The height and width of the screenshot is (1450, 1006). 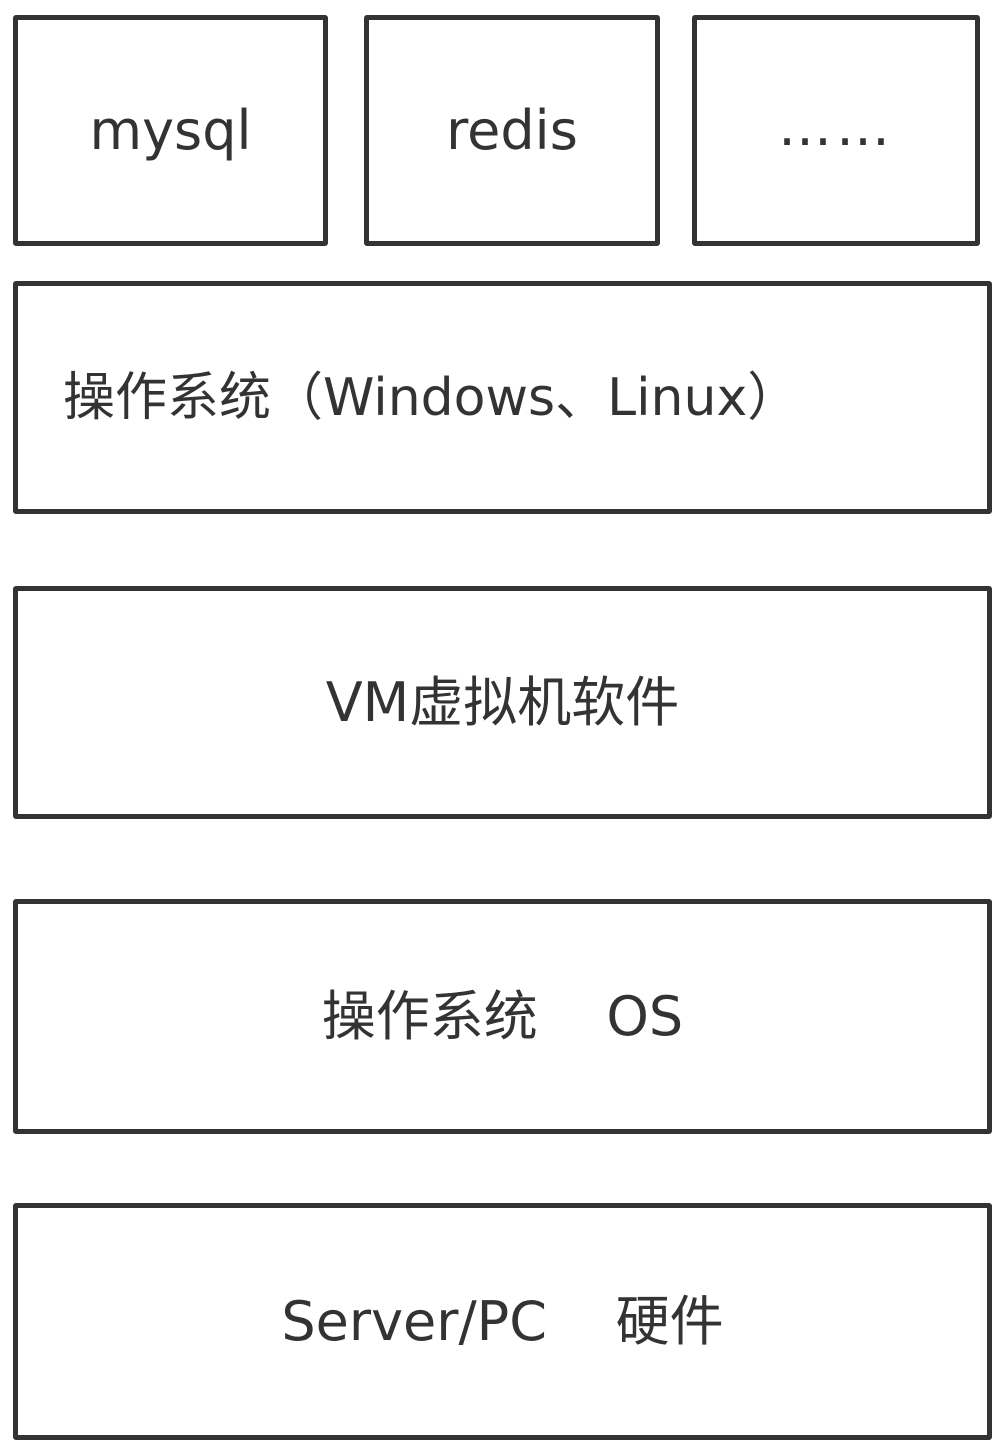 What do you see at coordinates (431, 397) in the screenshot?
I see `guest-os-label: 操作系统（Windows、Linux）` at bounding box center [431, 397].